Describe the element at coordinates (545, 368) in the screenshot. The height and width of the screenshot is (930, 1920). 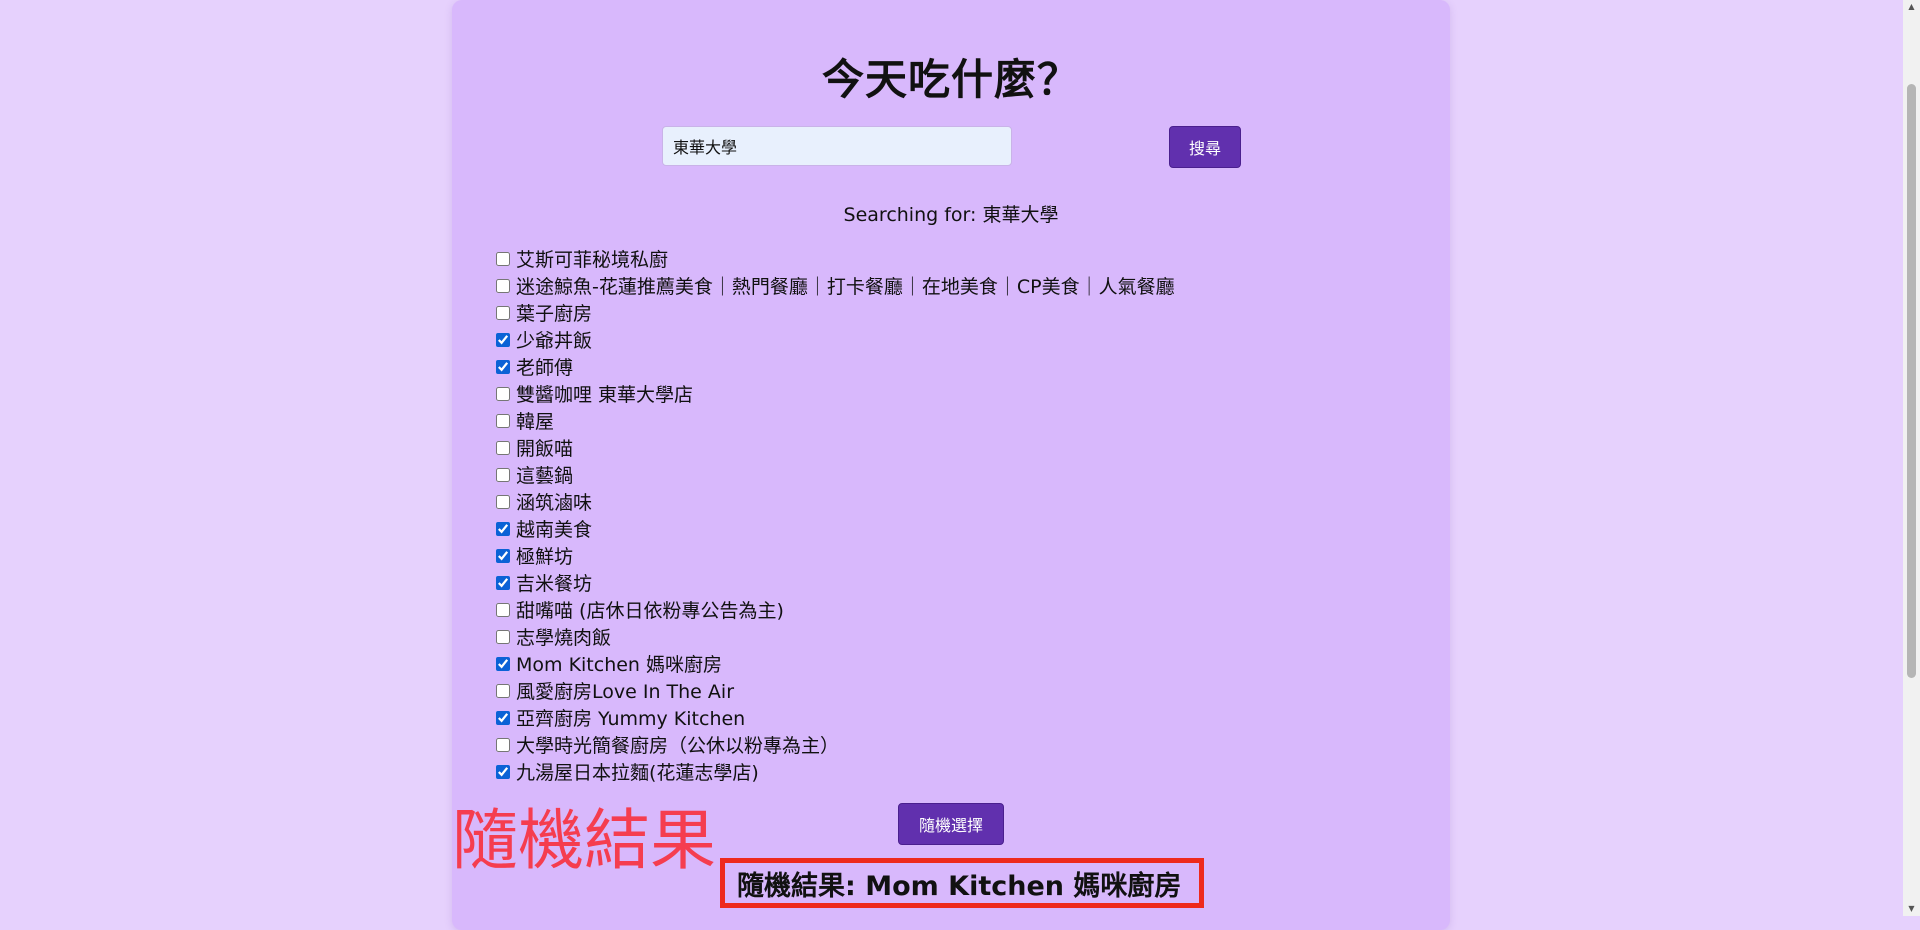
I see `restaurant-name: 老師傅` at that location.